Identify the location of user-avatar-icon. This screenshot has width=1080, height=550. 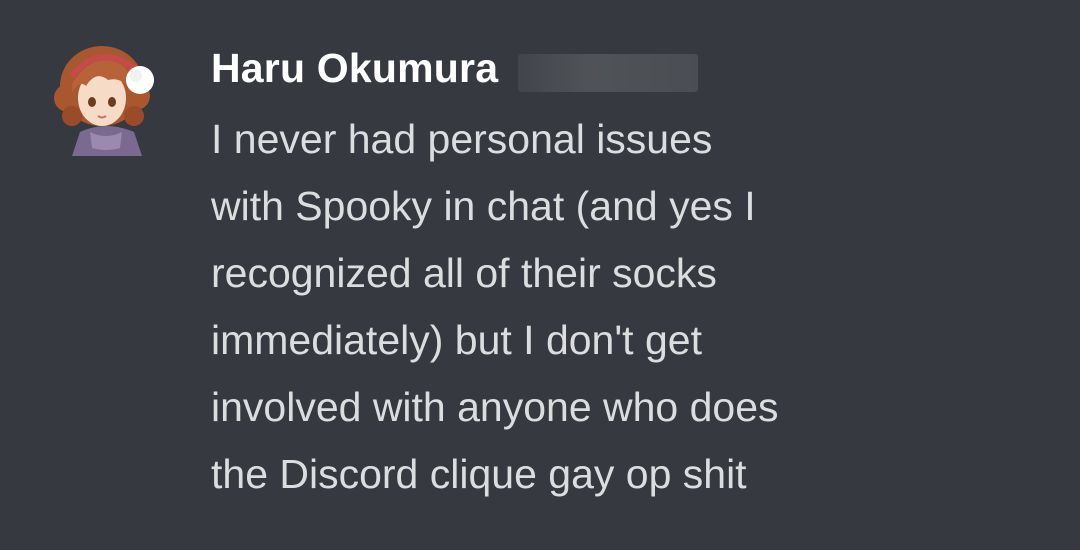
(106, 96).